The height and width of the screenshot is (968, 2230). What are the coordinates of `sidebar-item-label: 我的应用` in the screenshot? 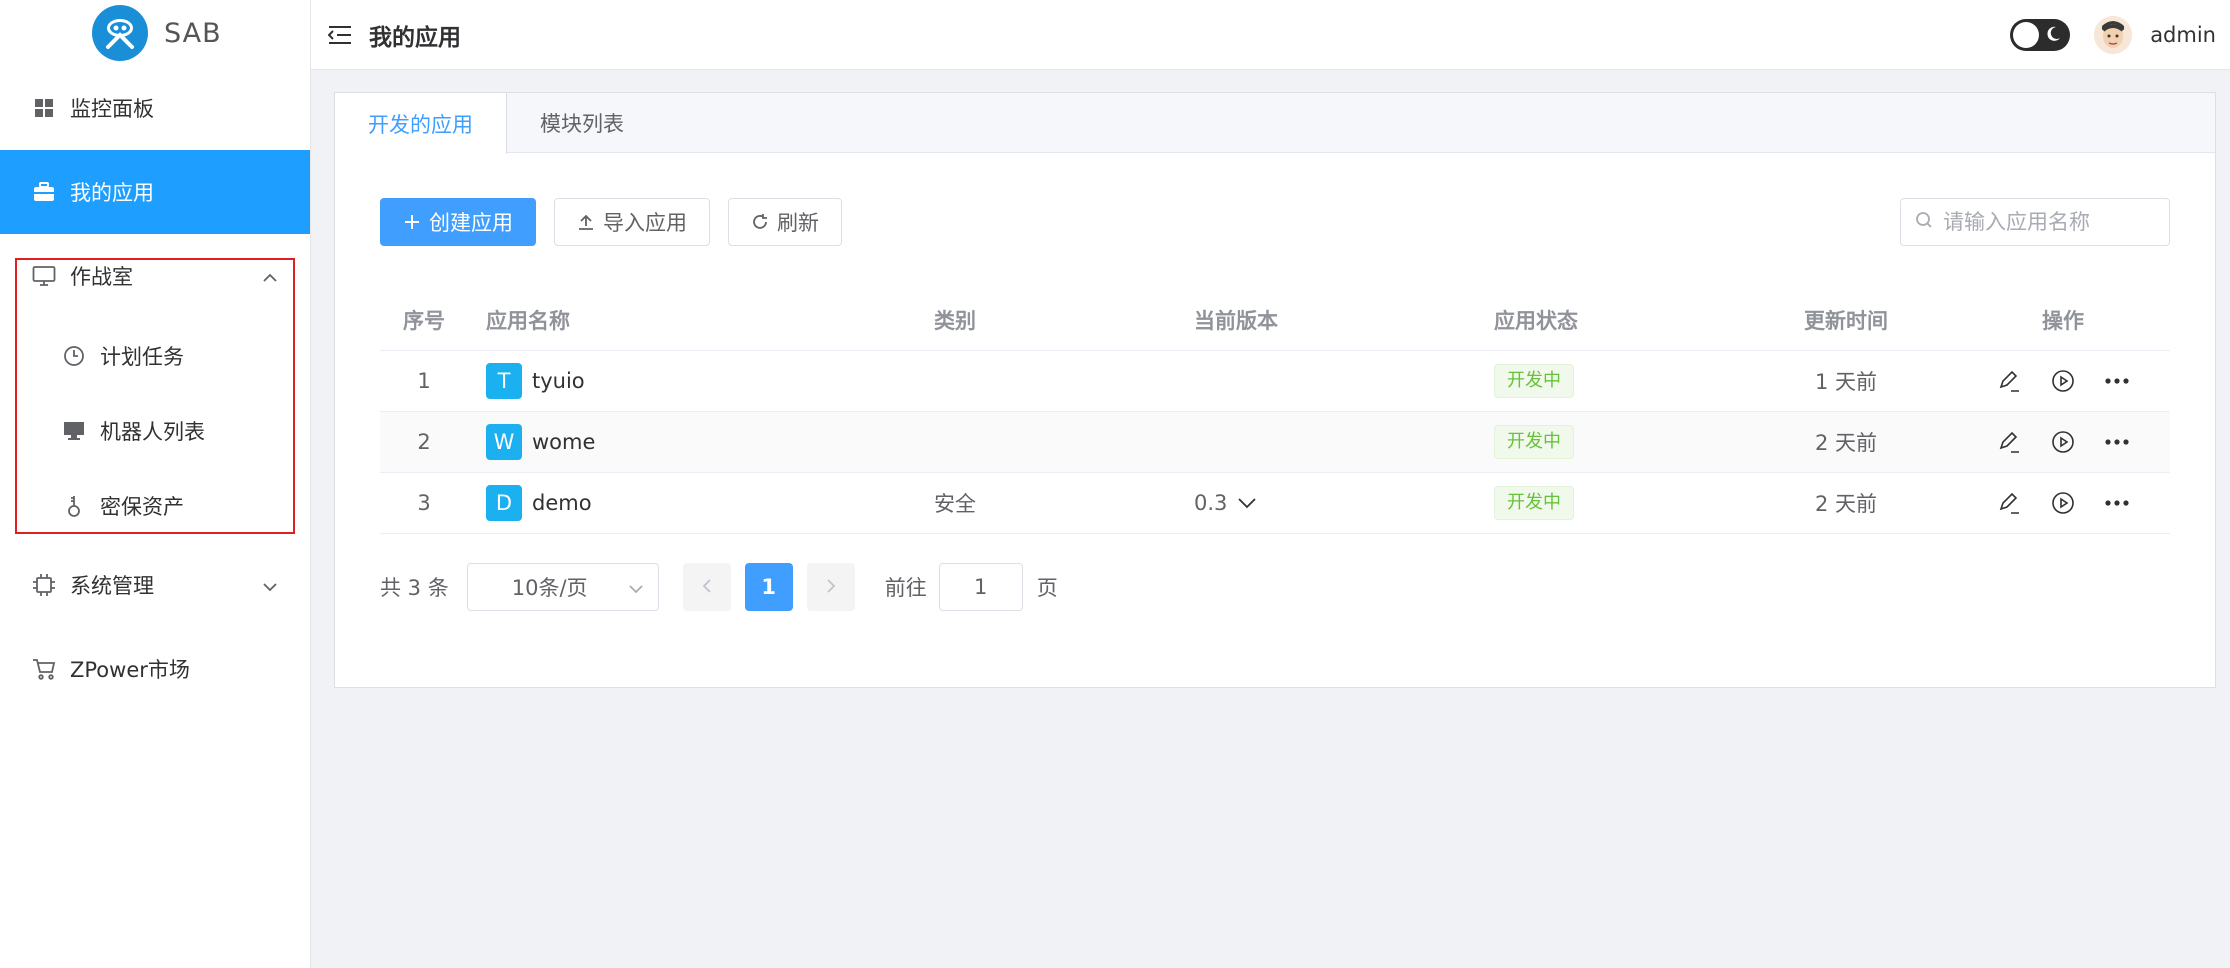 It's located at (112, 193).